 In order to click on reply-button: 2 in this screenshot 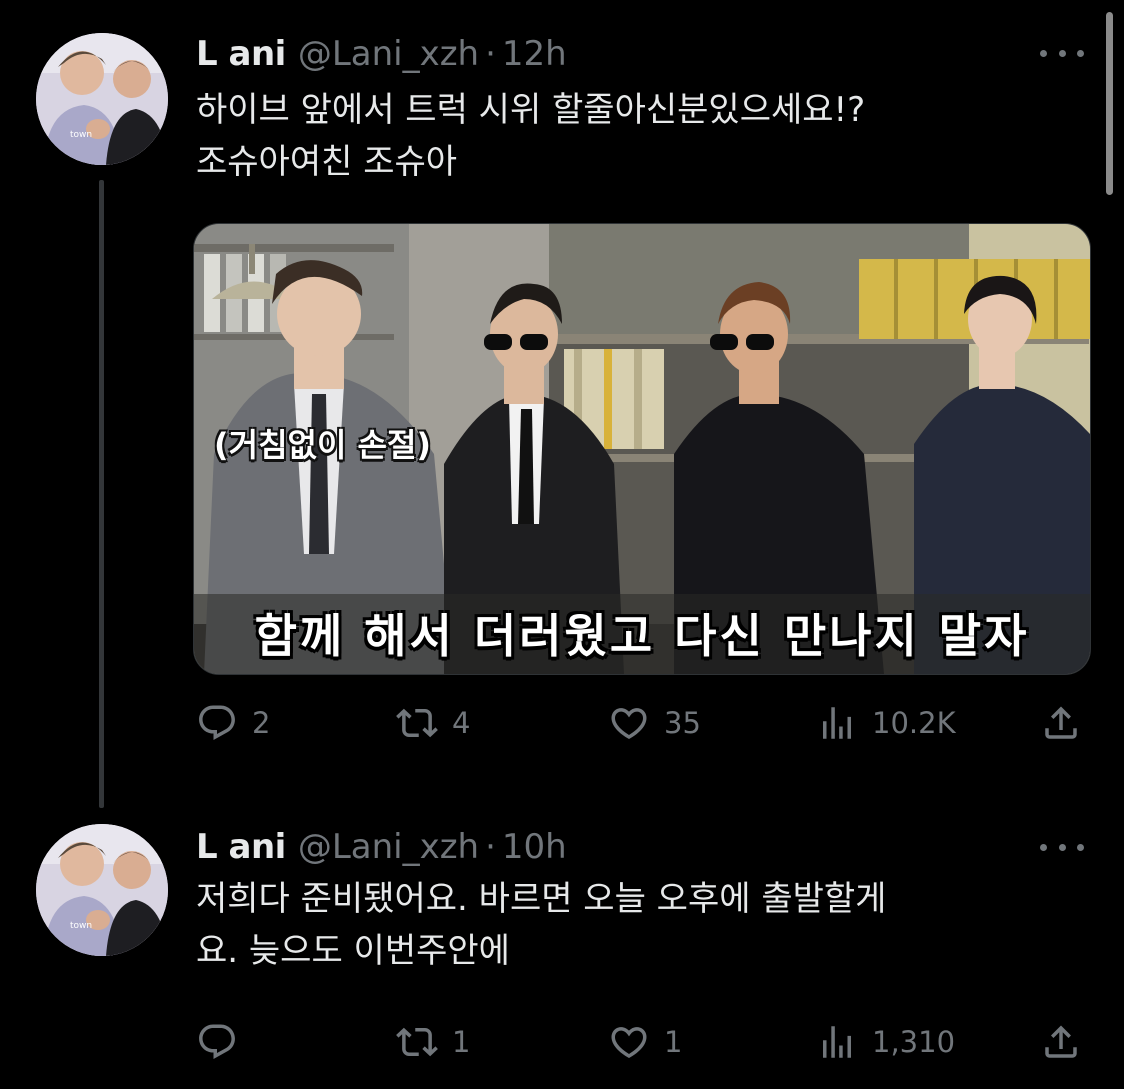, I will do `click(233, 723)`.